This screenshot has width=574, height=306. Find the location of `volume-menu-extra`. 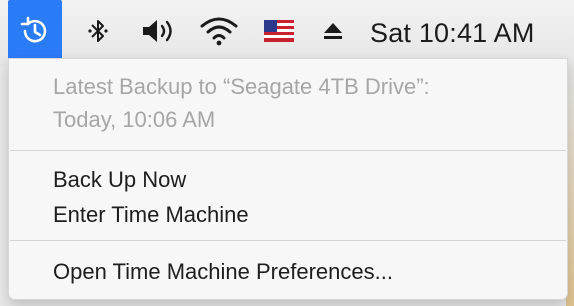

volume-menu-extra is located at coordinates (160, 33).